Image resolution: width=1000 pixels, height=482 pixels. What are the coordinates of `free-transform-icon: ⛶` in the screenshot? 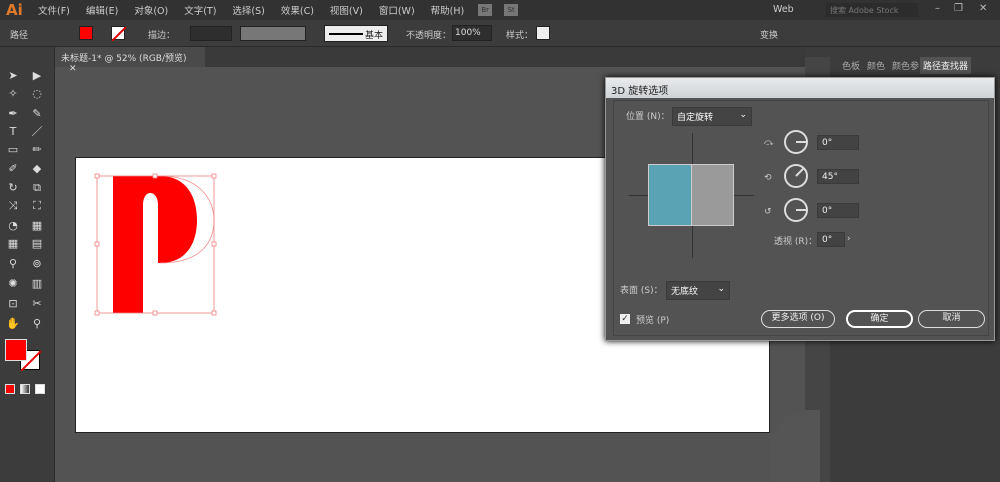 It's located at (37, 206).